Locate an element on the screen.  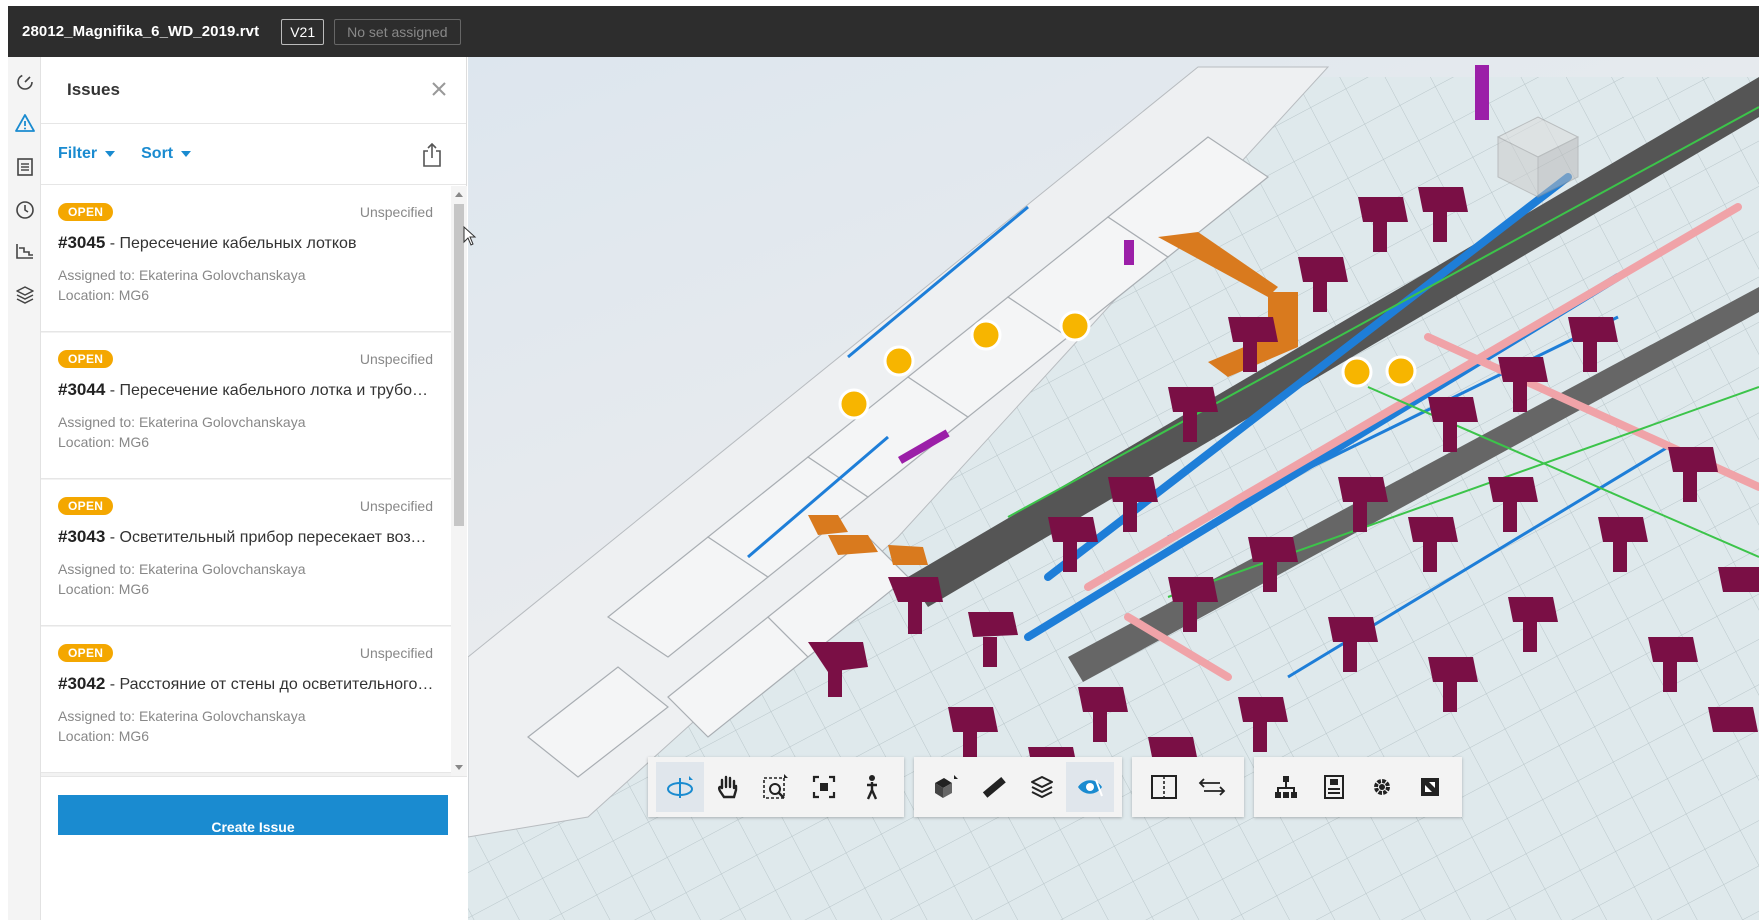
explode-icon is located at coordinates (1042, 787).